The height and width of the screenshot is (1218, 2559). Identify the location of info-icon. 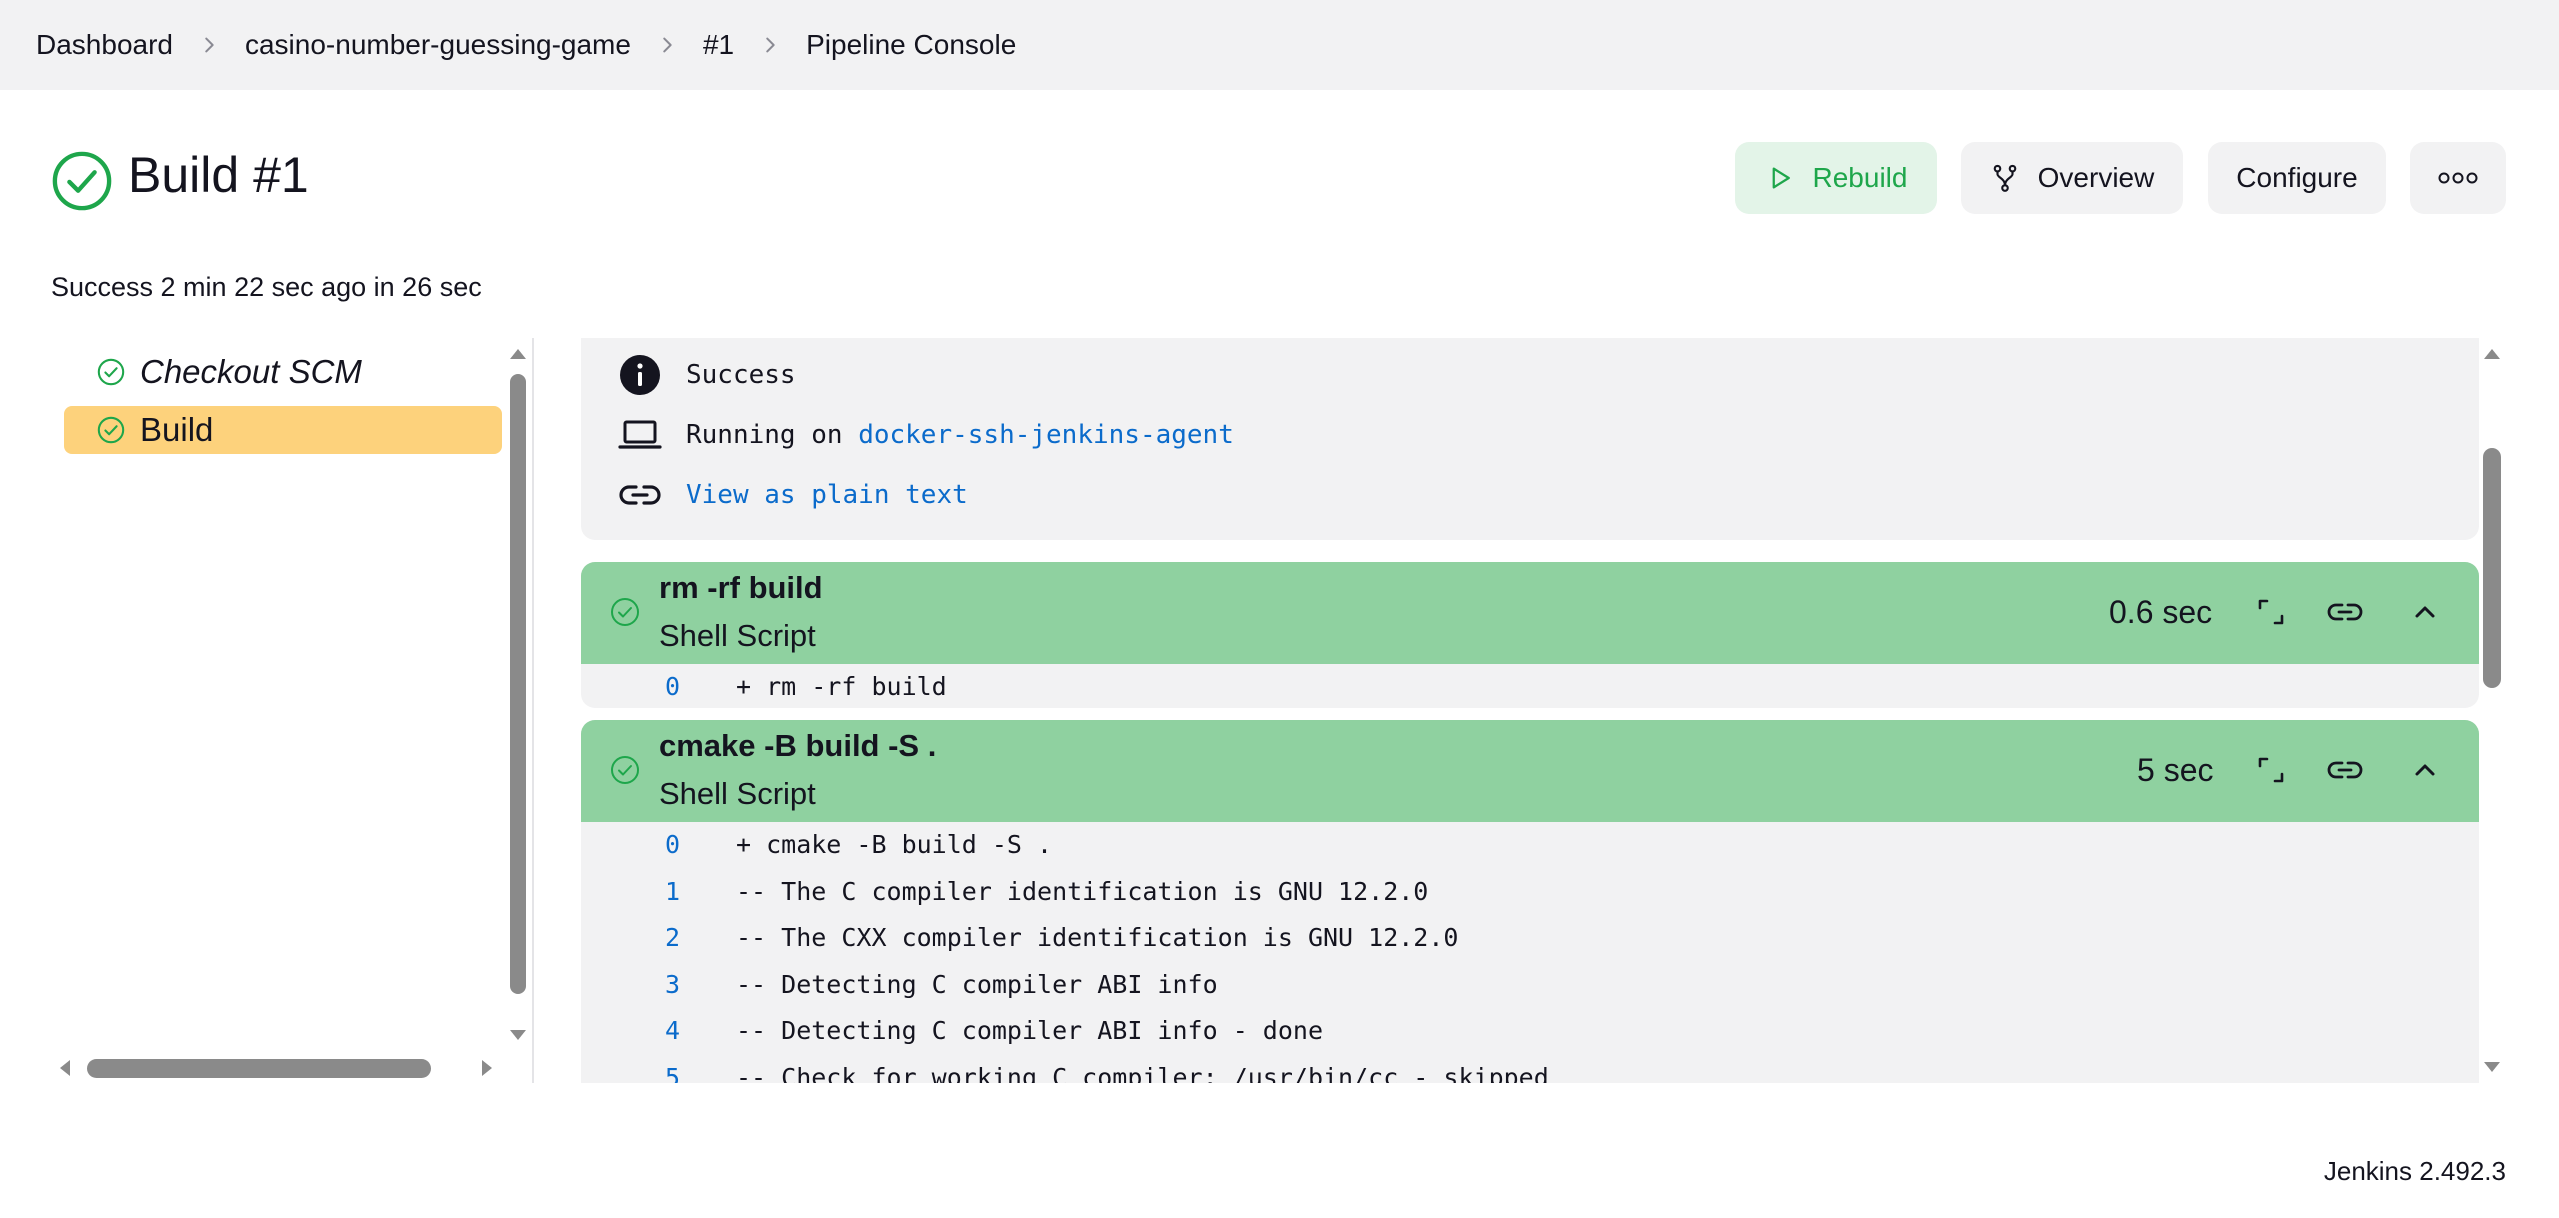
(640, 375).